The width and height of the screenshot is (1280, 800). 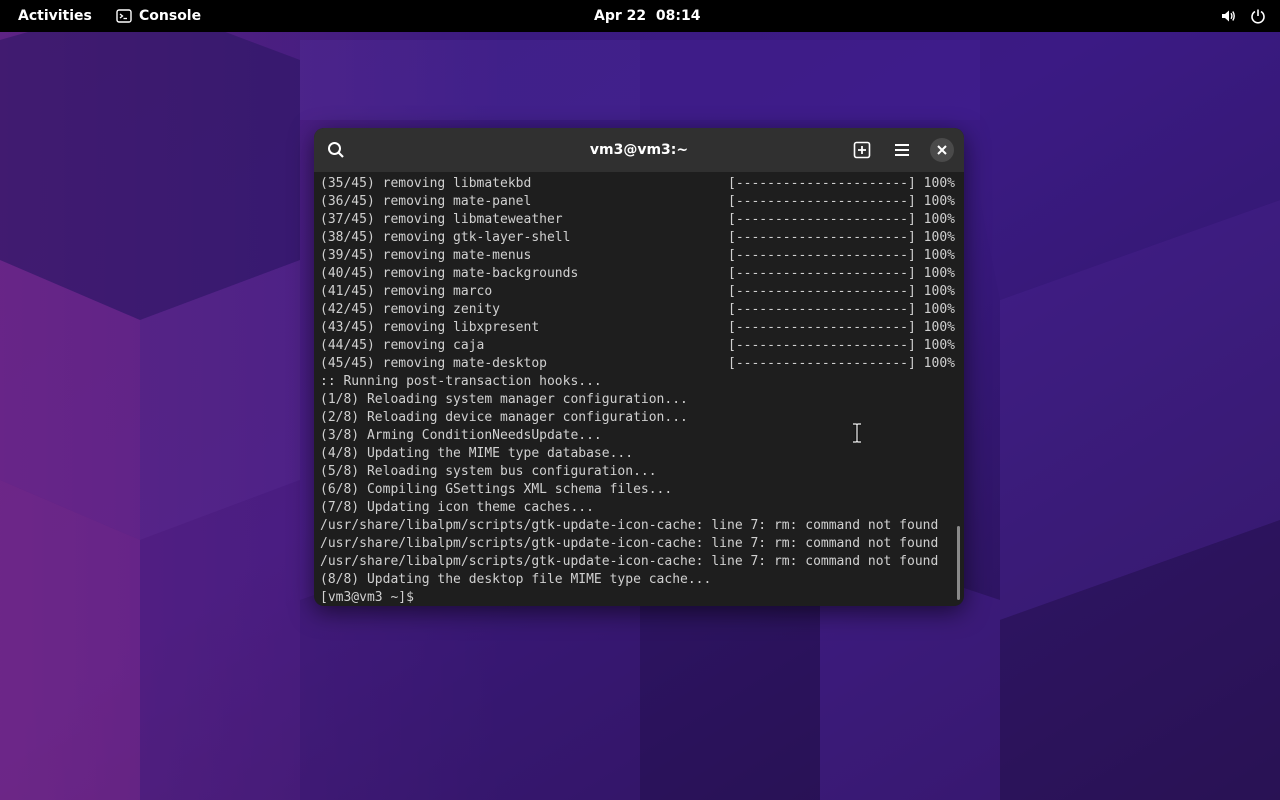 I want to click on terminal-text: (39/45) removing mate-menus, so click(x=426, y=255).